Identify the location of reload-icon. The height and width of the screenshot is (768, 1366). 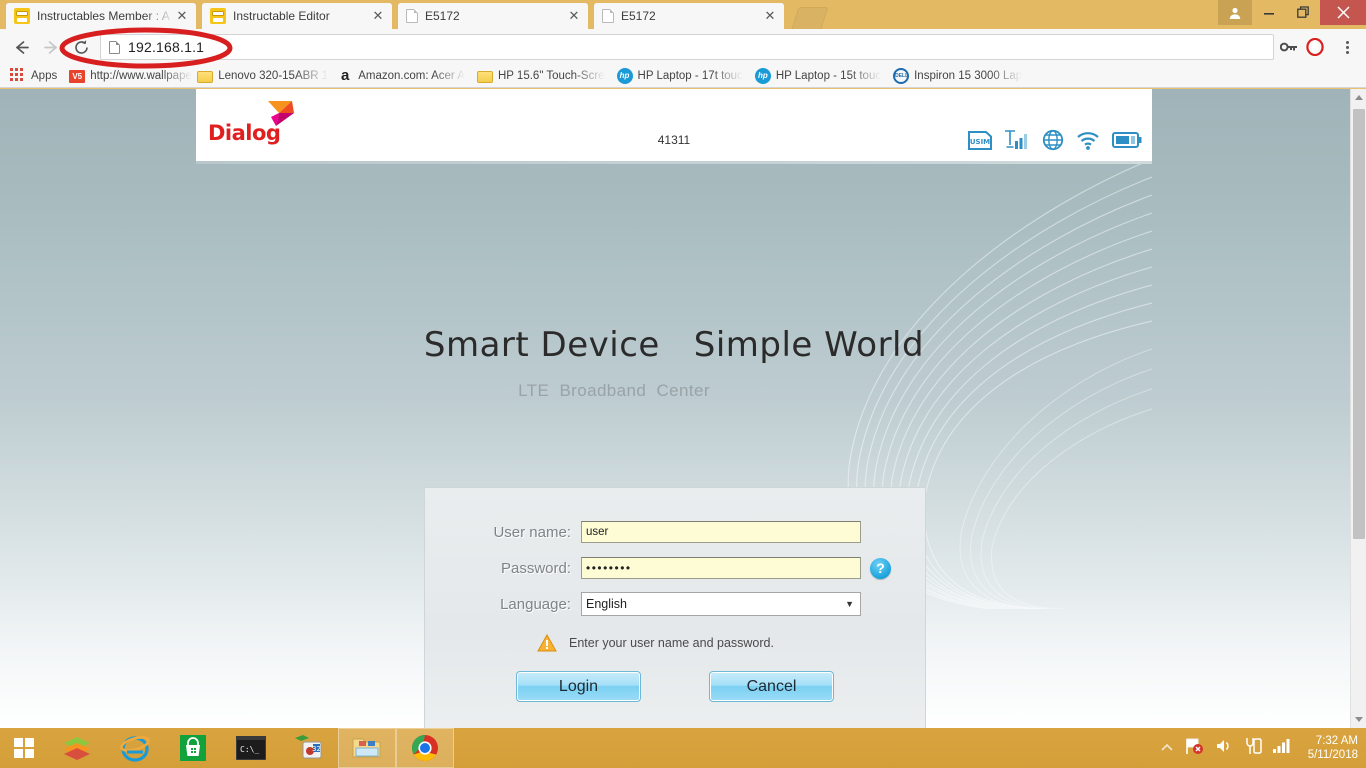
(81, 47).